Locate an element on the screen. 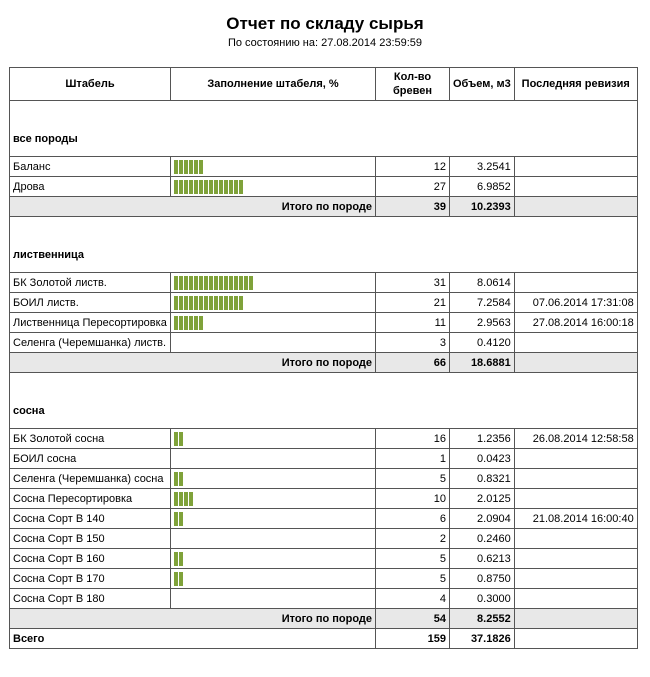 This screenshot has width=650, height=677. log-count: 27 is located at coordinates (412, 186).